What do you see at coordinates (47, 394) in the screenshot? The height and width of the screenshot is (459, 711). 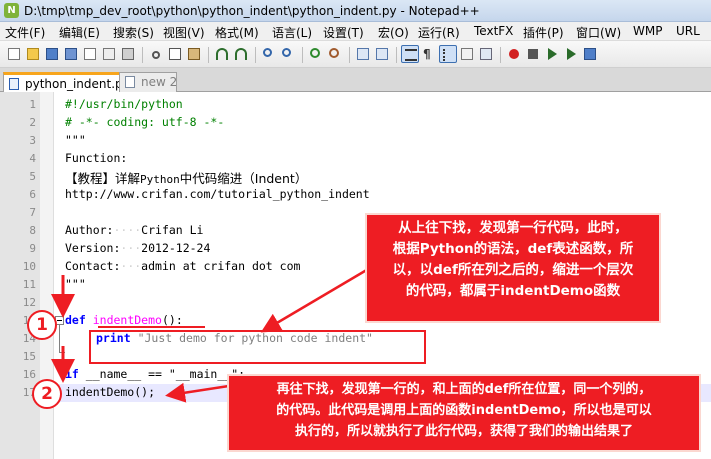 I see `step-marker-2: 2` at bounding box center [47, 394].